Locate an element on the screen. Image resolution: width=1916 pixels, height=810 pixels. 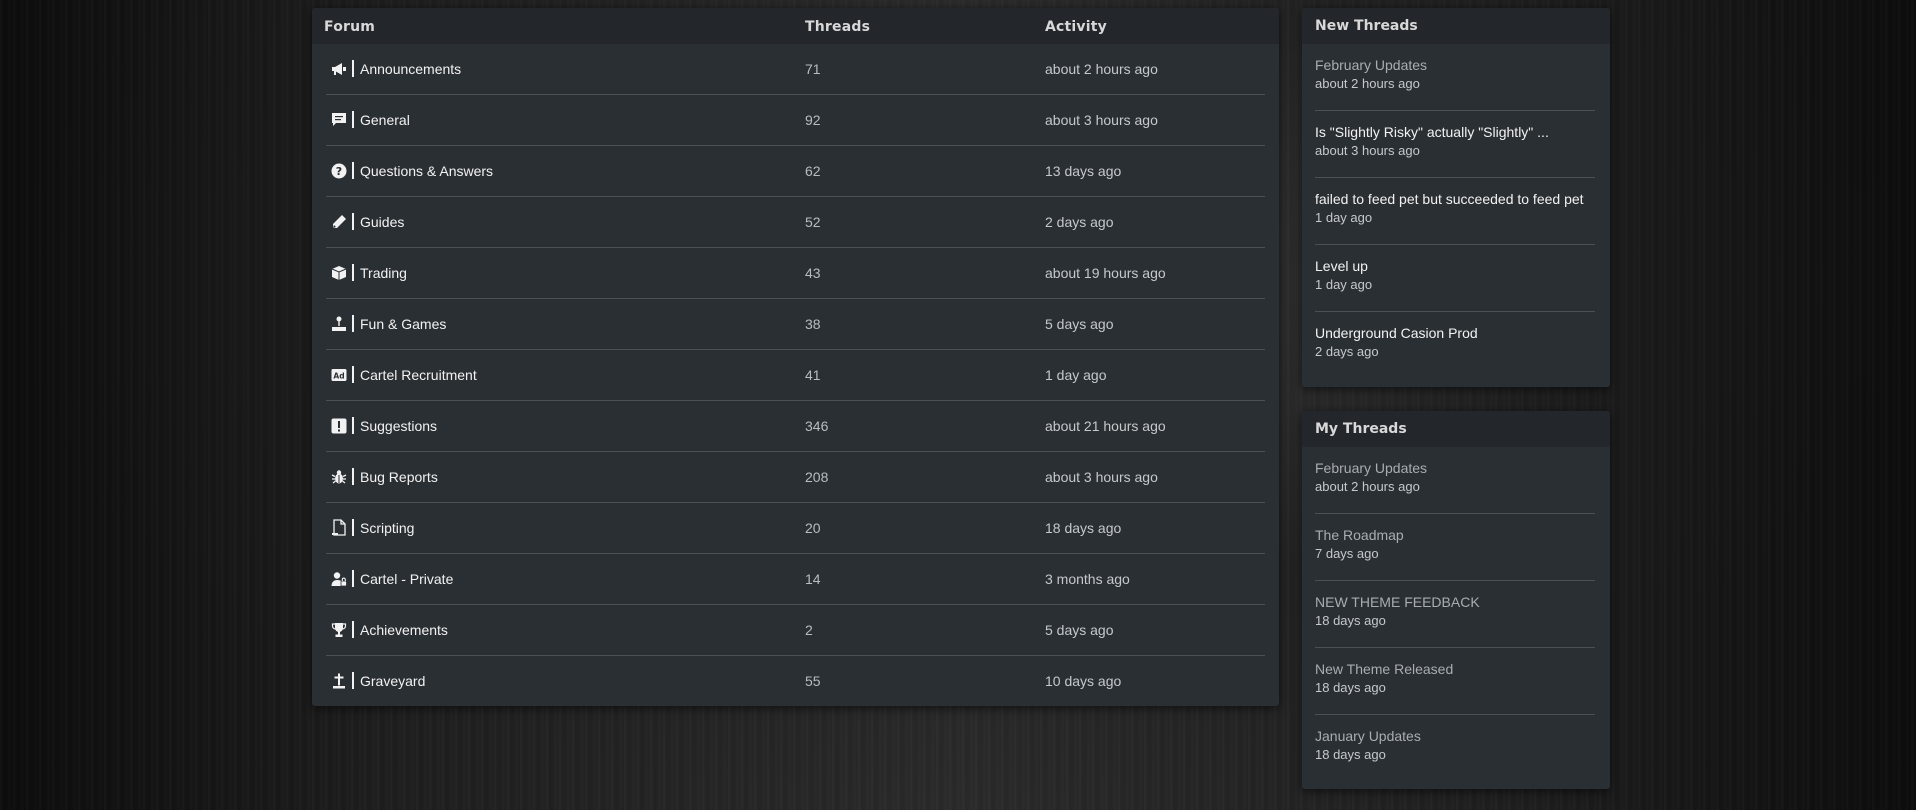
last-activity: 18 days ago is located at coordinates (1083, 528).